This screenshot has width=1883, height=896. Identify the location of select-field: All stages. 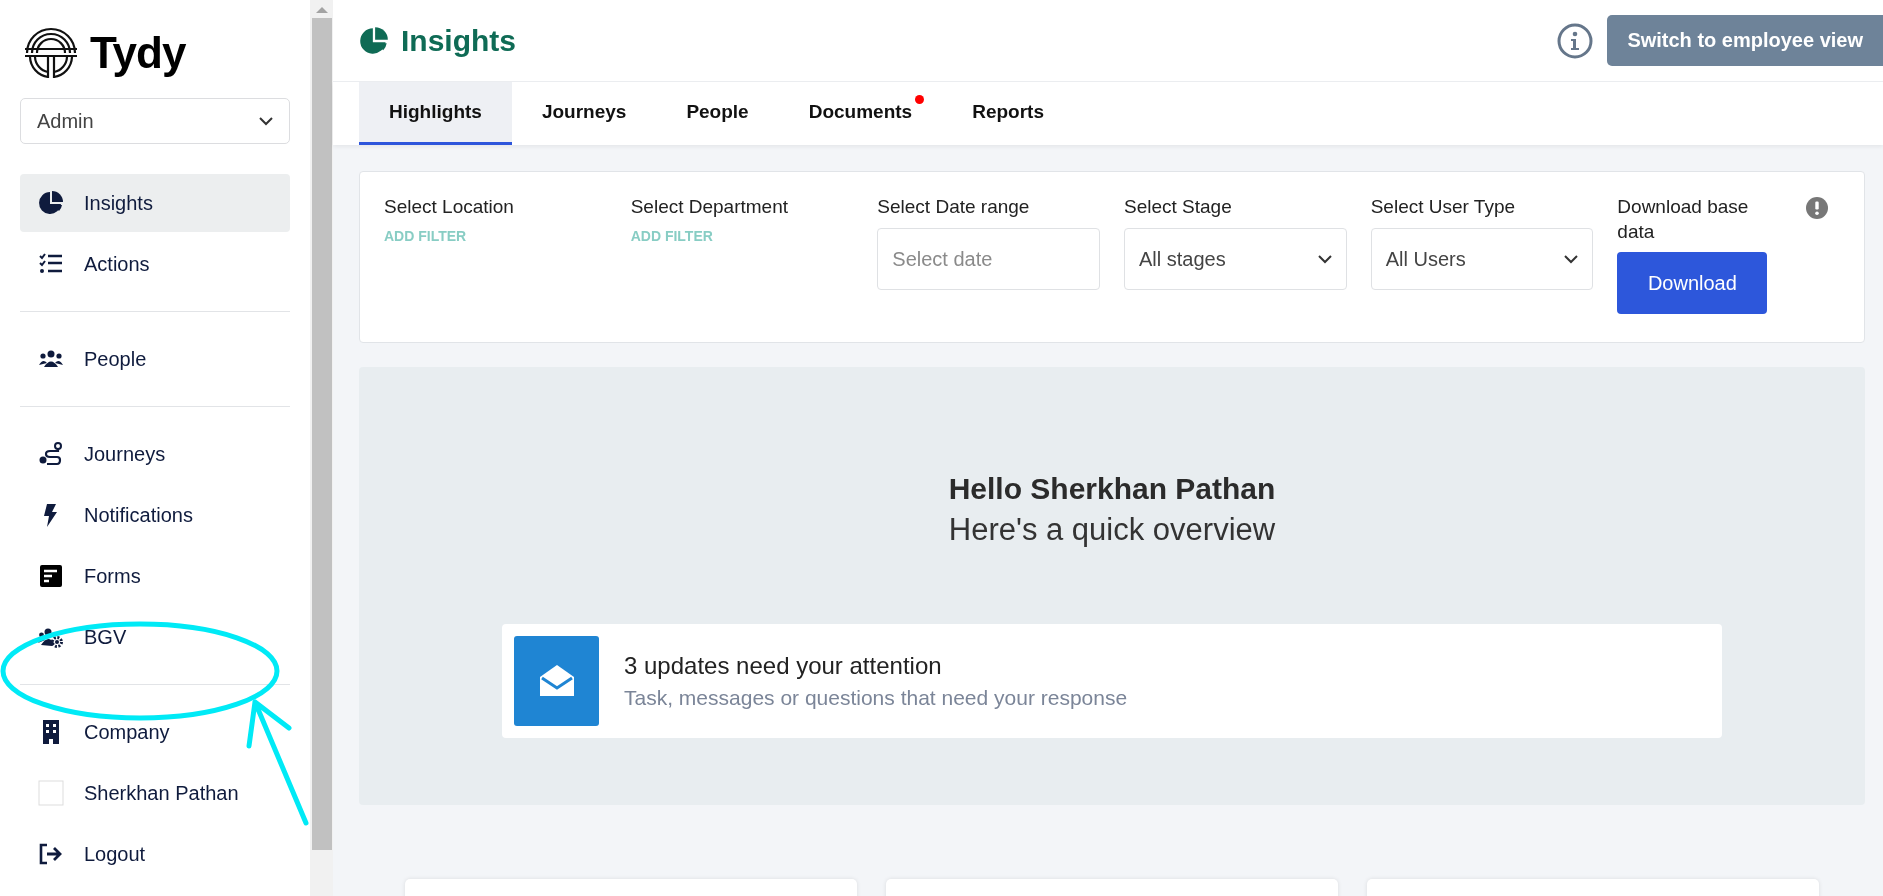
(1235, 259).